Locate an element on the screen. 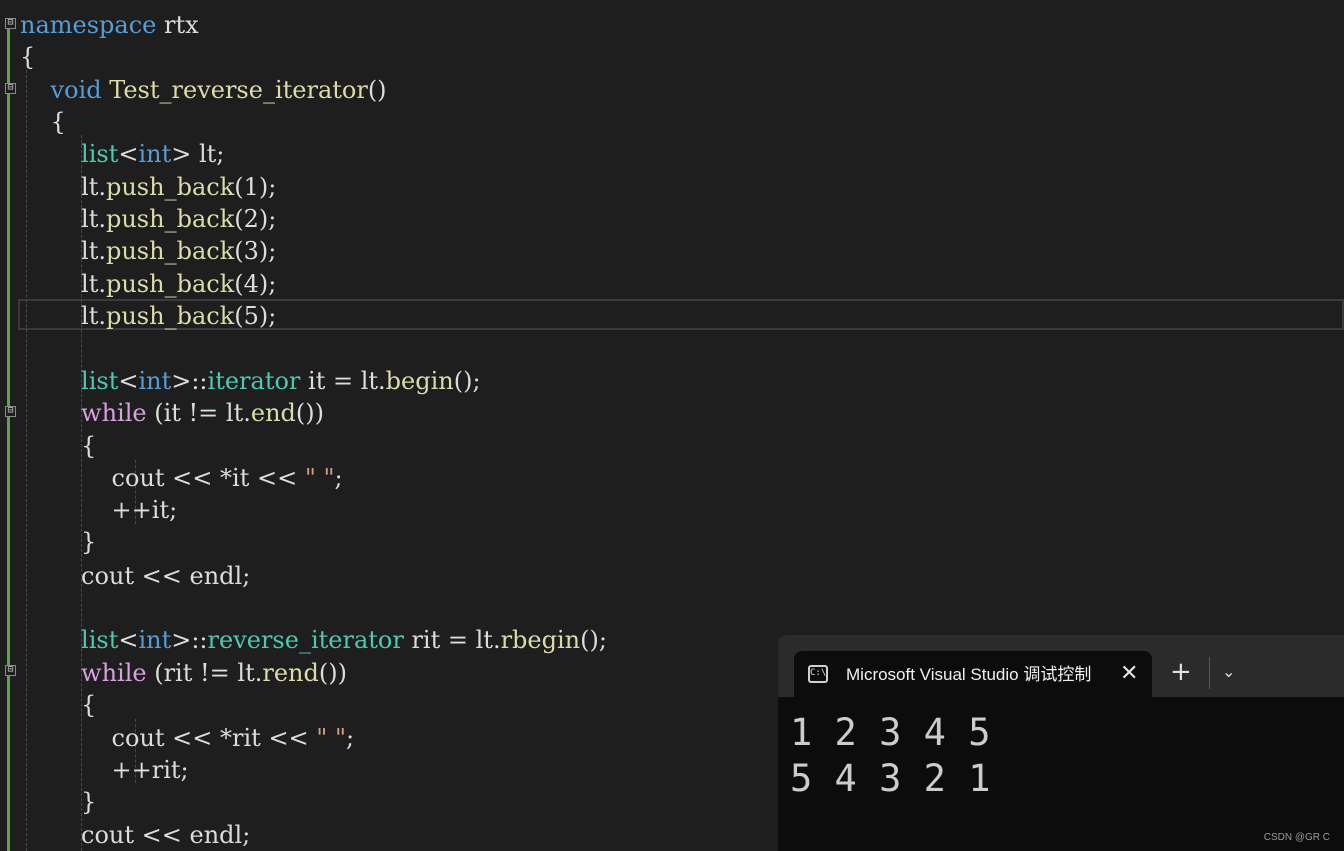 The height and width of the screenshot is (851, 1344). code-token: } is located at coordinates (58, 802).